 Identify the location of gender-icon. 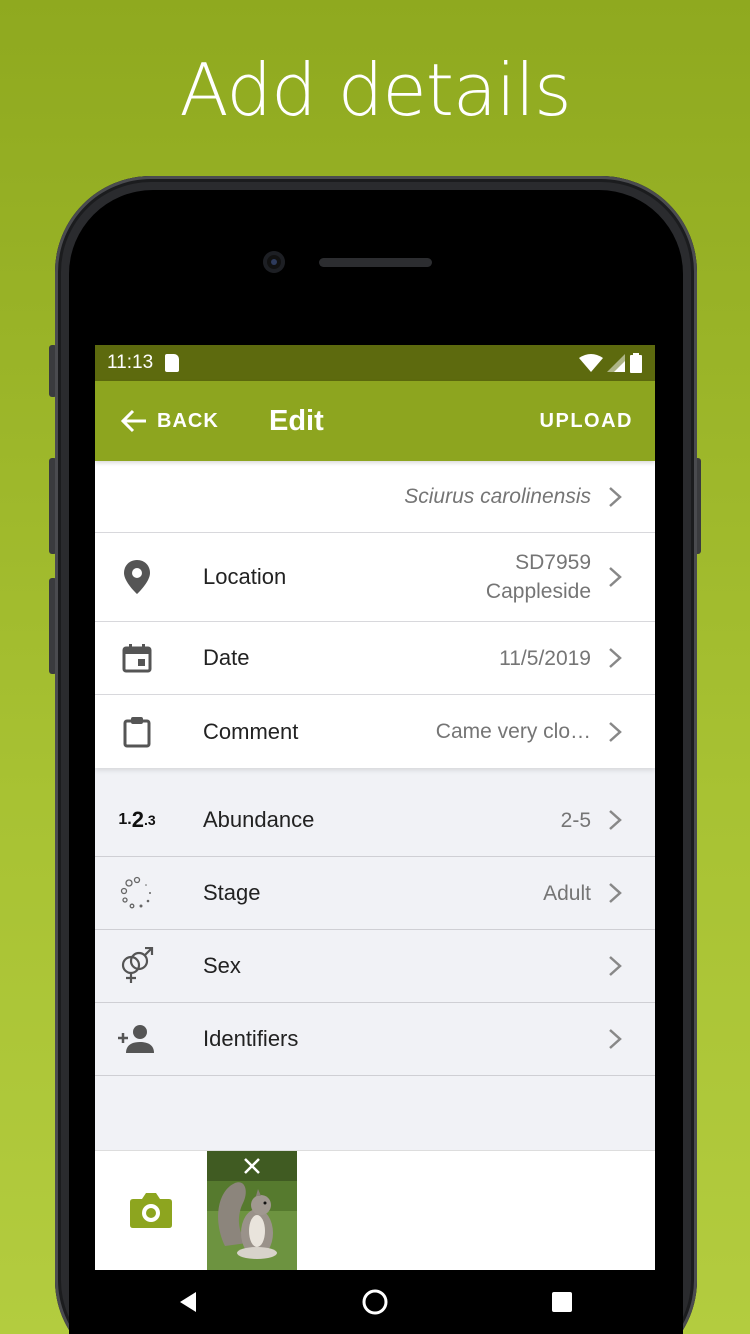
(137, 965).